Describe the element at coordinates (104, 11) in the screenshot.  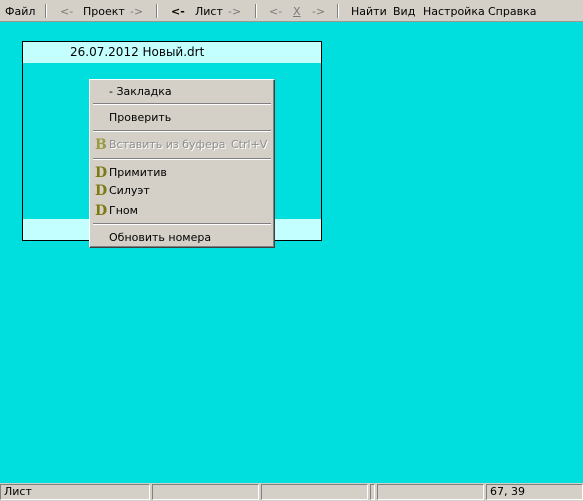
I see `menu-project: Проект` at that location.